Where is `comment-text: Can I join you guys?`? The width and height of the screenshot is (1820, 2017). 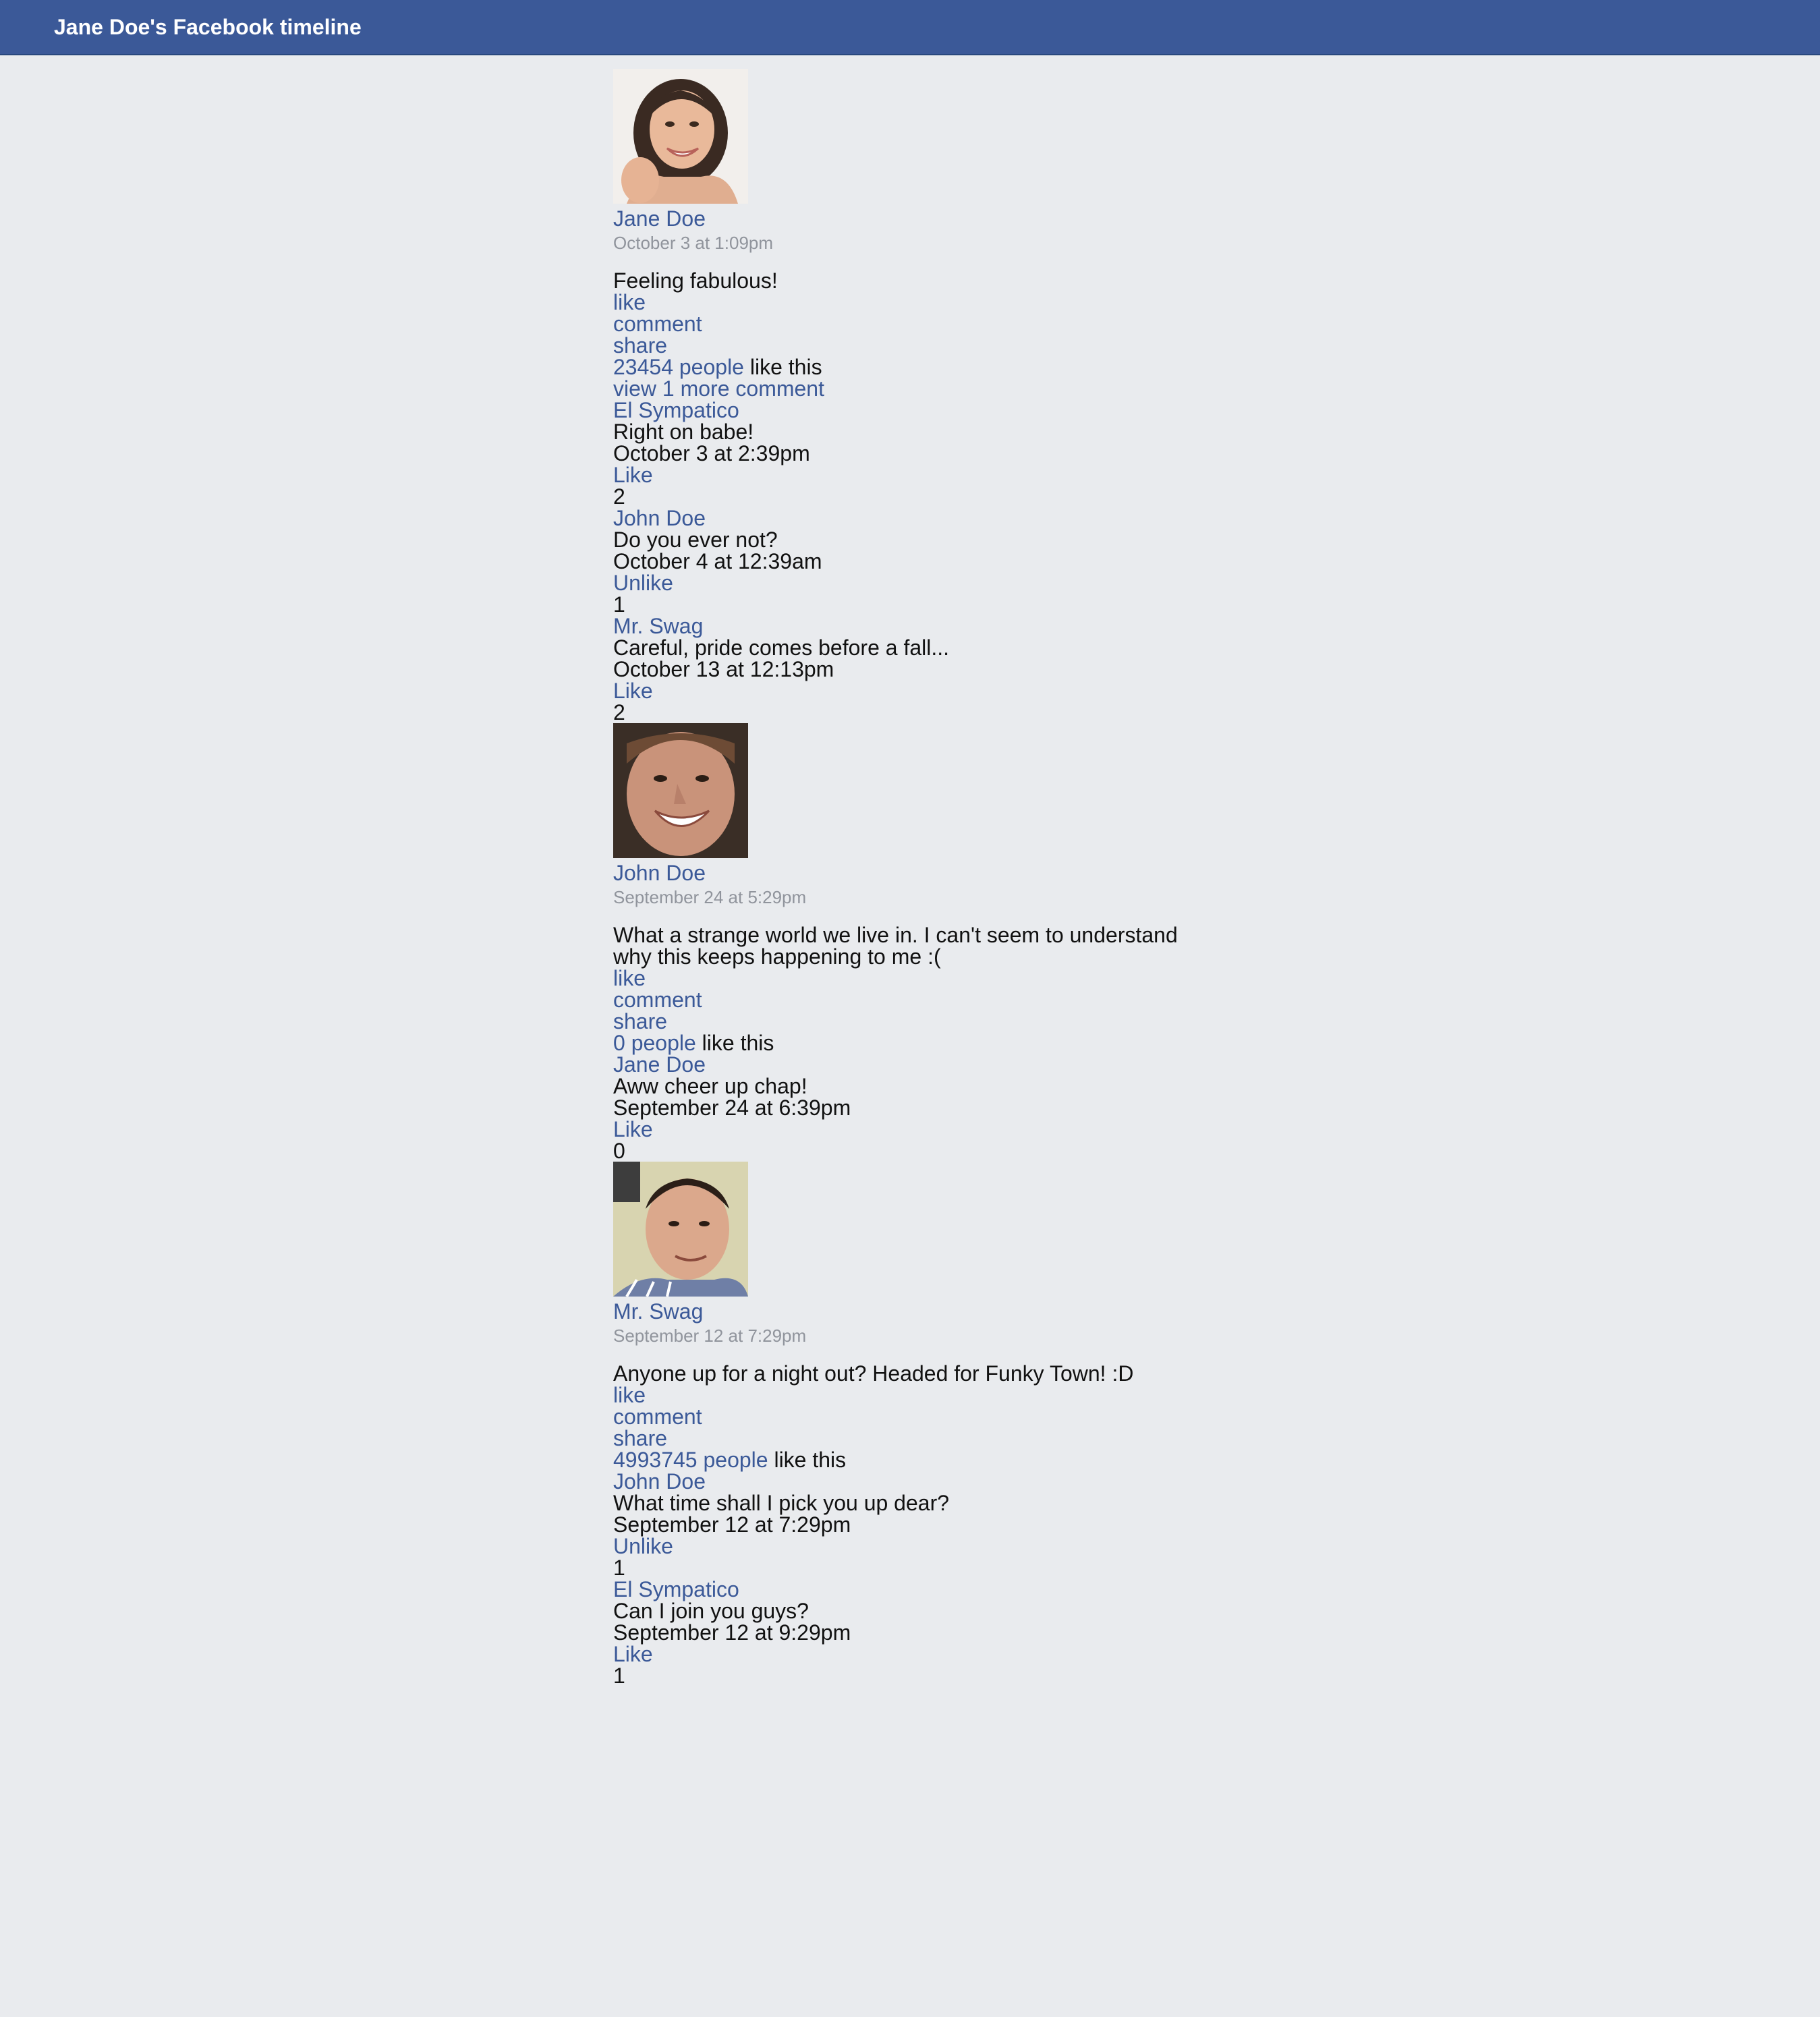
comment-text: Can I join you guys? is located at coordinates (711, 1611).